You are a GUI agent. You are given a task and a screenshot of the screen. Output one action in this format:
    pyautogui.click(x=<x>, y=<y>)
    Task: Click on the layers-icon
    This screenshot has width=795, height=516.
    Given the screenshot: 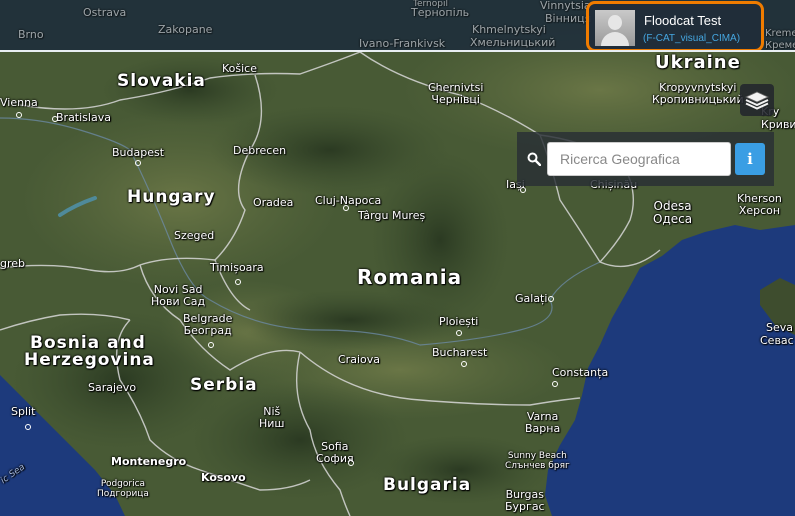 What is the action you would take?
    pyautogui.click(x=757, y=100)
    